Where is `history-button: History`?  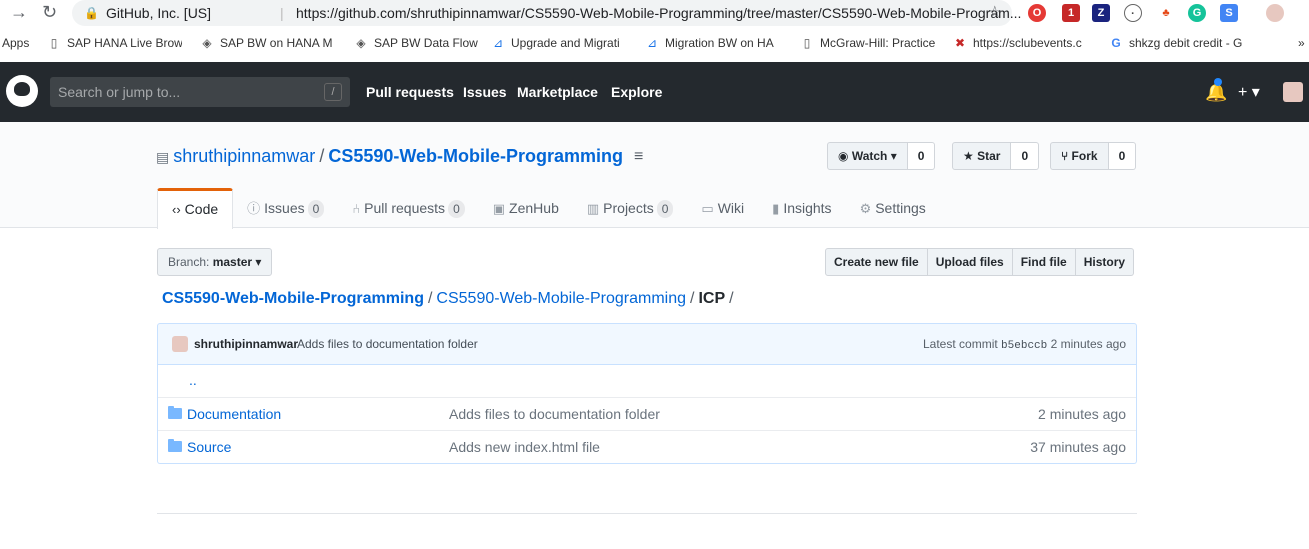 history-button: History is located at coordinates (1105, 262).